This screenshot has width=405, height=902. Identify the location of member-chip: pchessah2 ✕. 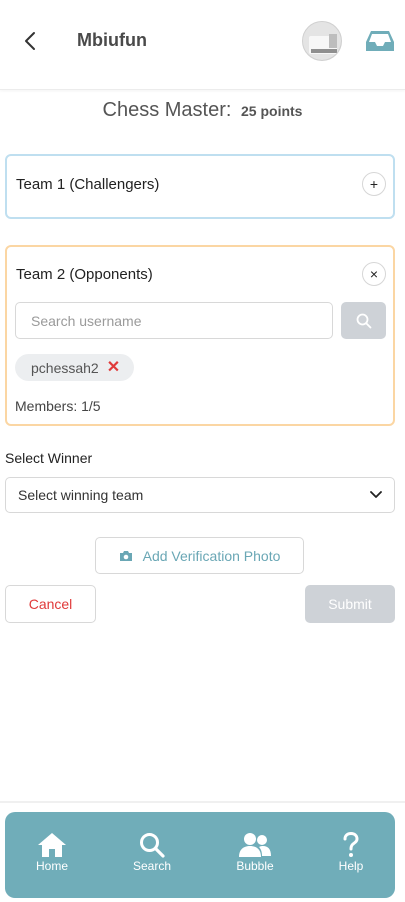
(75, 367).